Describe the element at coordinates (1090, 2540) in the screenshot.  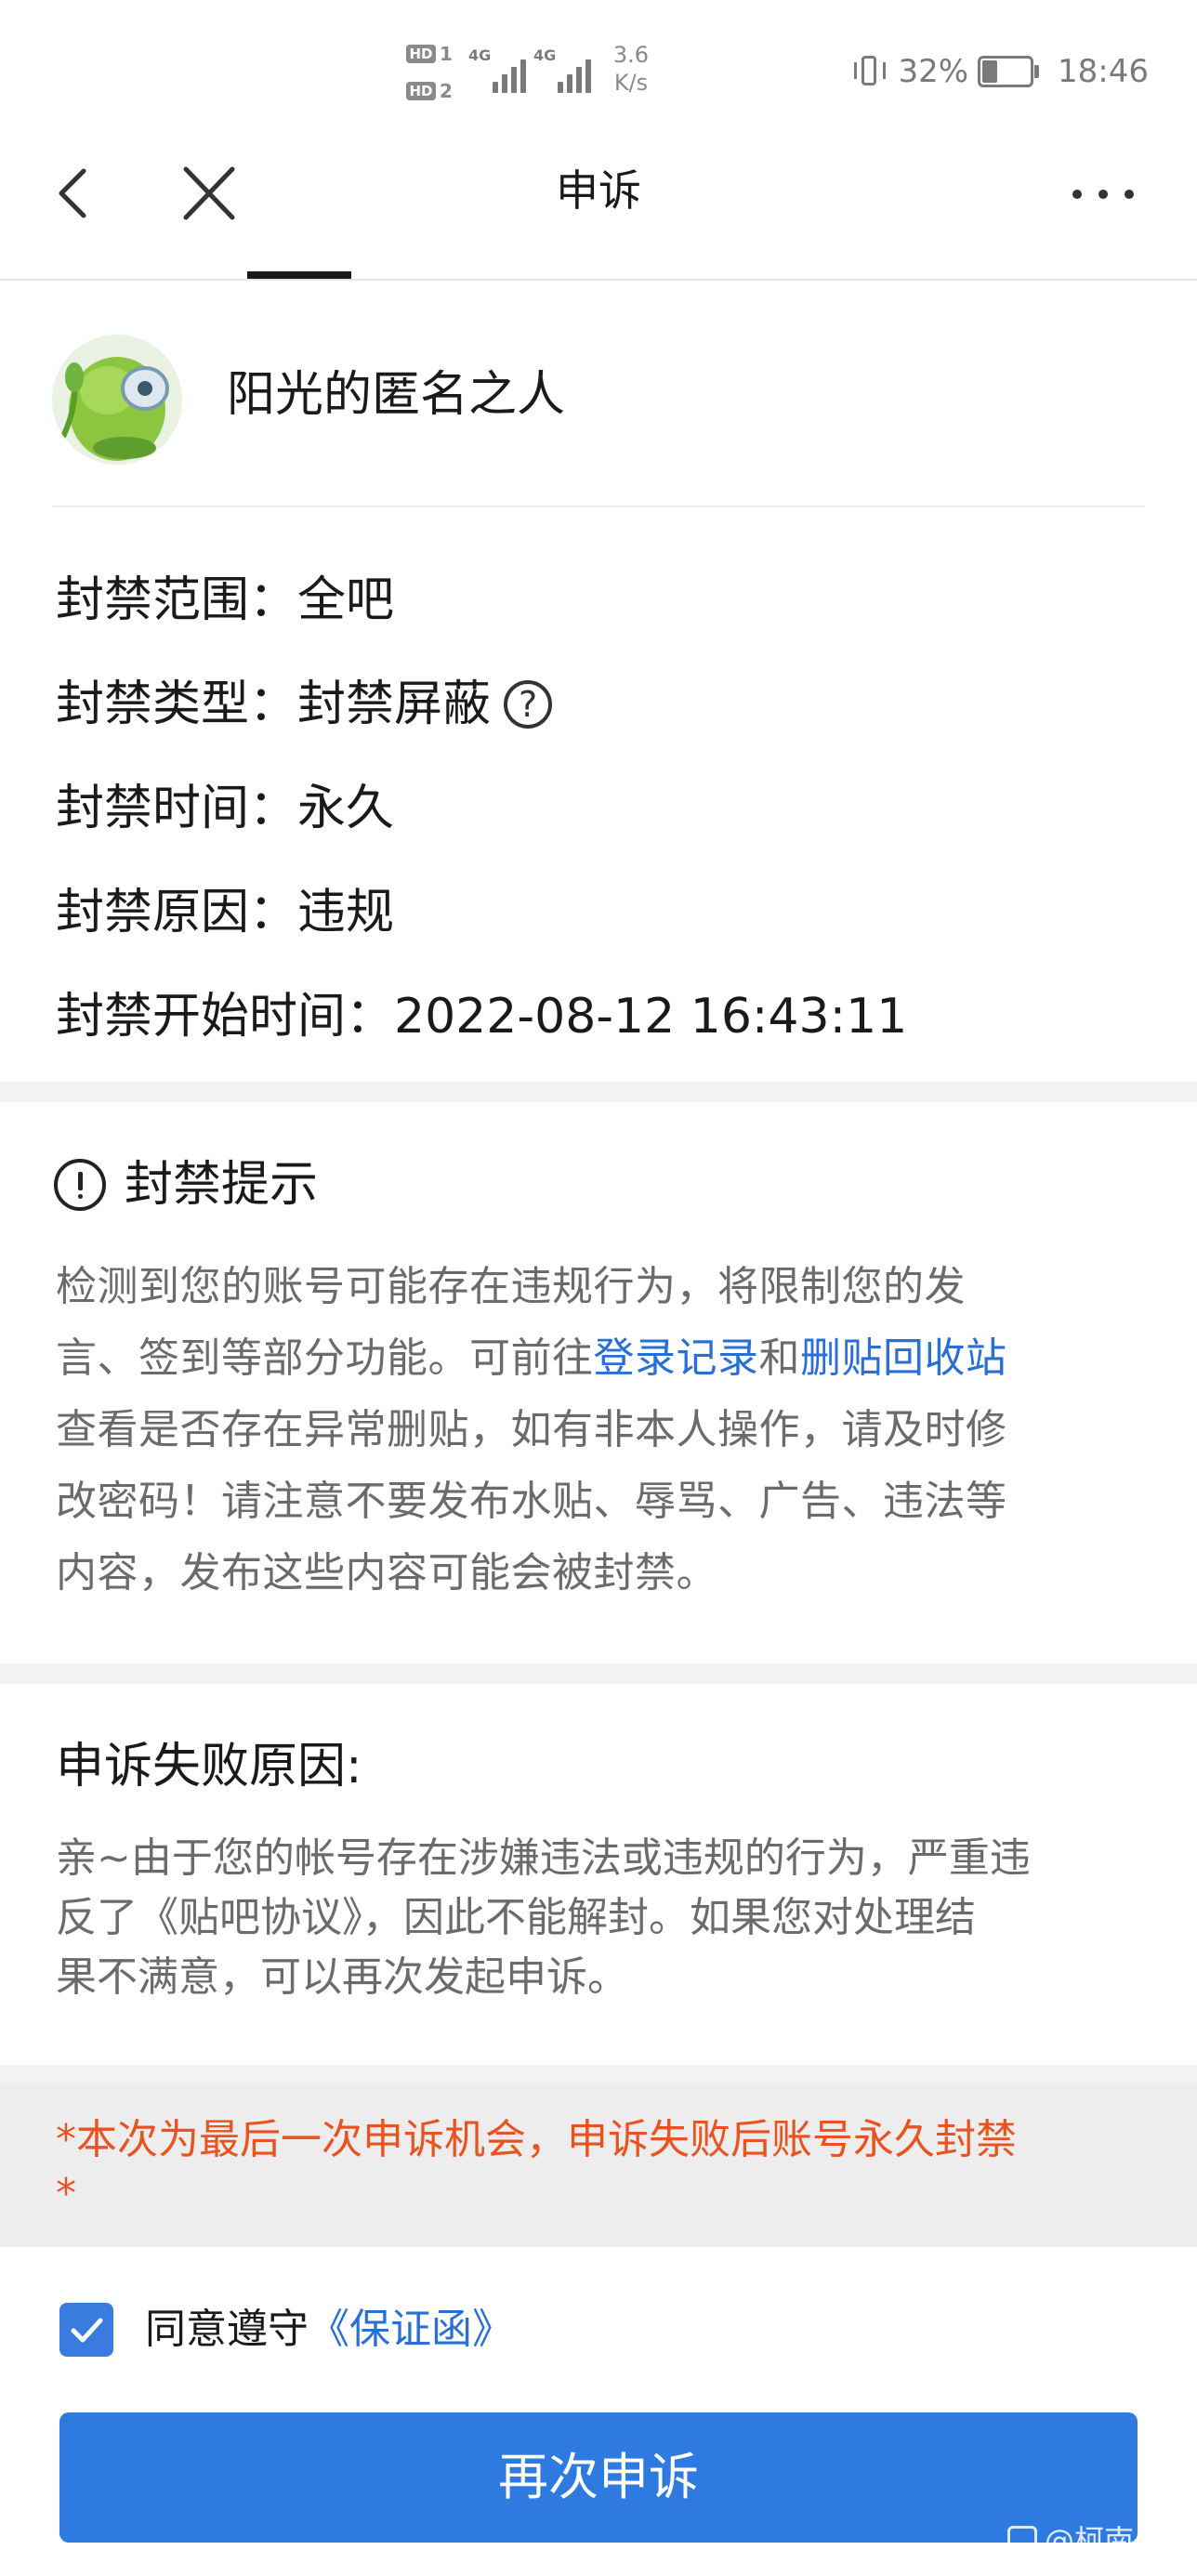
I see `watermark-text: @柯南` at that location.